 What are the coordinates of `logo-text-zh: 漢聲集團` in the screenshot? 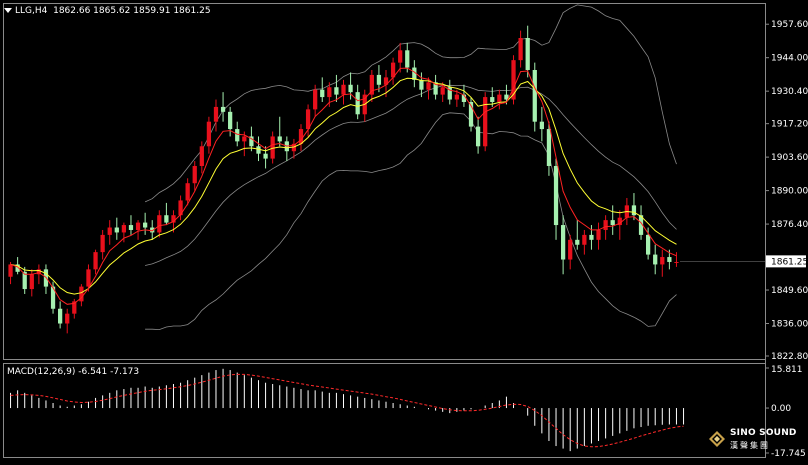 It's located at (750, 445).